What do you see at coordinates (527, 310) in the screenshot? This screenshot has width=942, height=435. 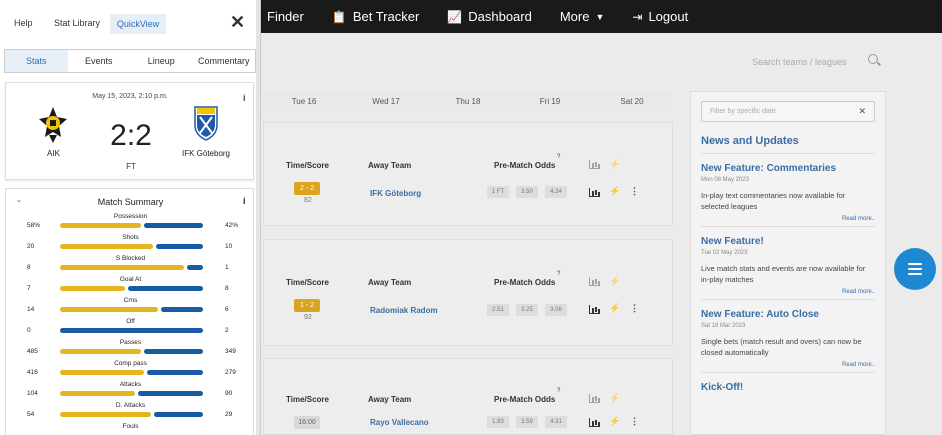 I see `odds-cell: 3.25` at bounding box center [527, 310].